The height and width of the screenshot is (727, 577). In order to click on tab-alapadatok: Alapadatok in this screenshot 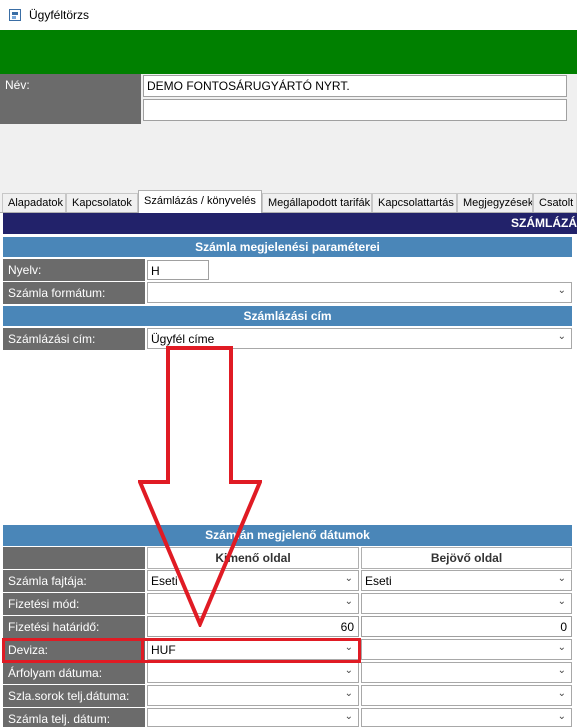, I will do `click(34, 202)`.